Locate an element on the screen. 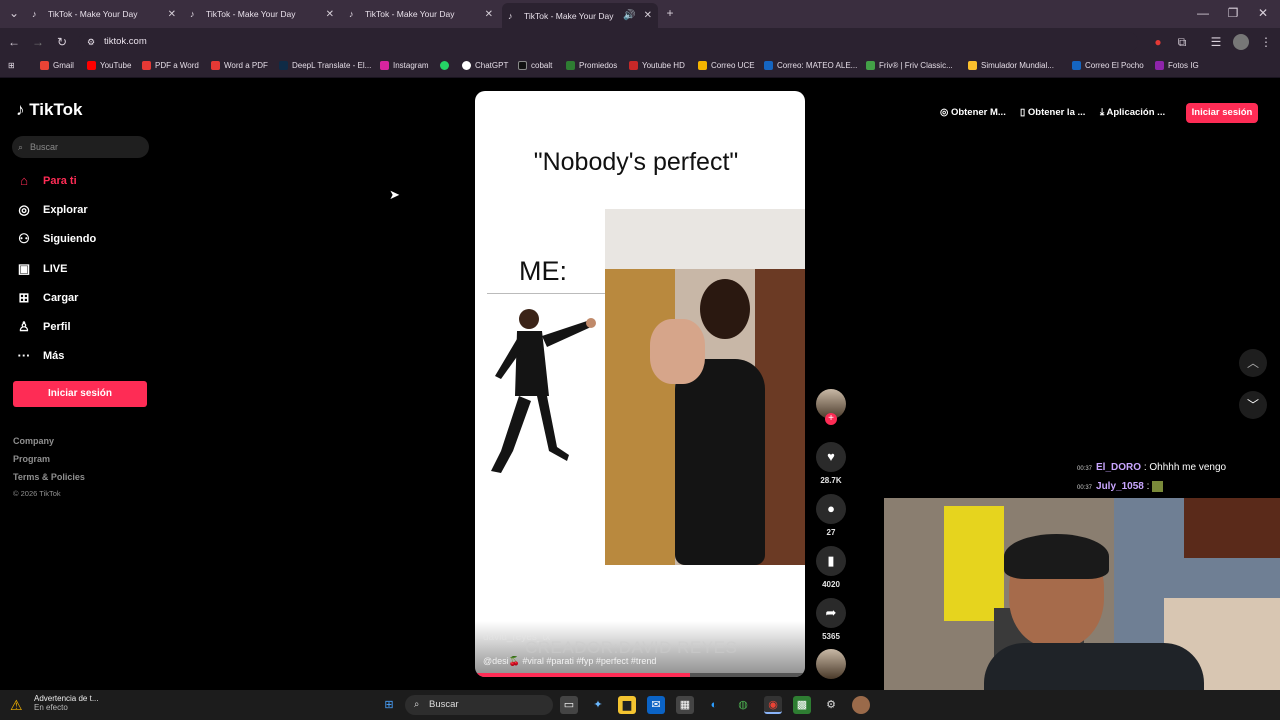 The height and width of the screenshot is (720, 1280). task-view-icon: ▭ is located at coordinates (569, 705).